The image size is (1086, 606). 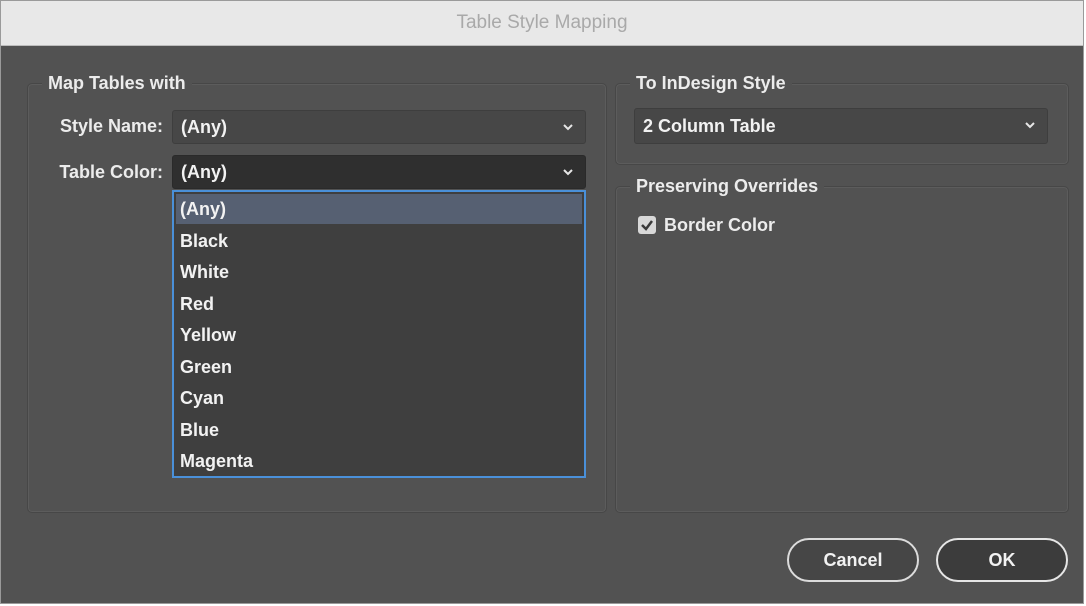 I want to click on dropdown-option: Cyan, so click(x=379, y=398).